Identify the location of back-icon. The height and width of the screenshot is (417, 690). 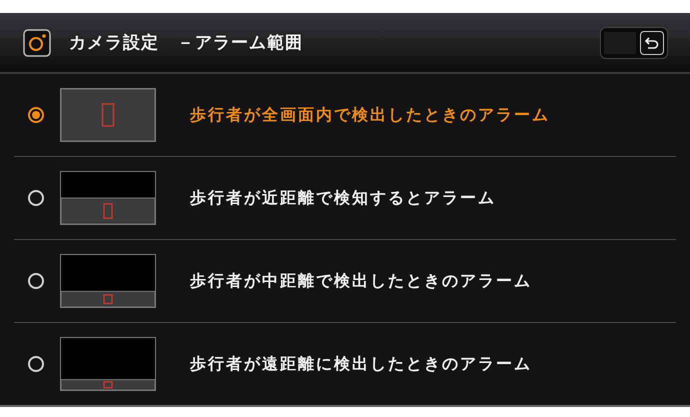
(652, 42).